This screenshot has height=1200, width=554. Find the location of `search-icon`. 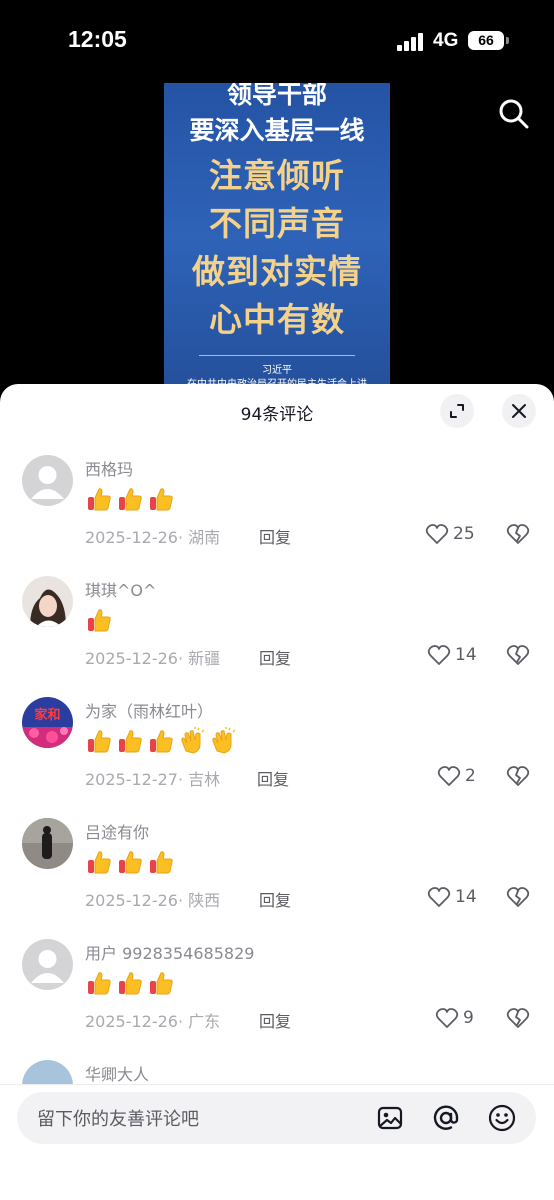

search-icon is located at coordinates (514, 114).